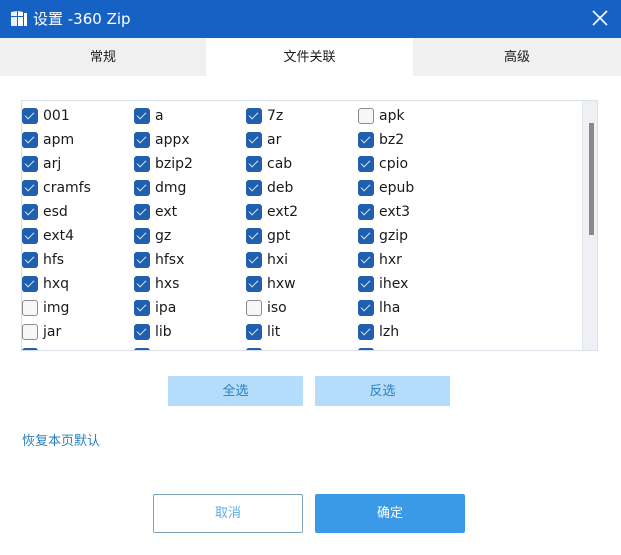  I want to click on file-type-item: ext3, so click(384, 212).